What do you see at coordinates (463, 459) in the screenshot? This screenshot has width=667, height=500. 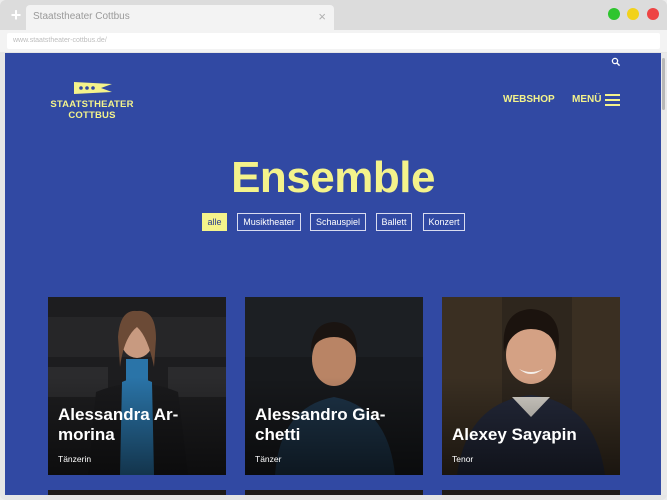 I see `artist-role: Tenor` at bounding box center [463, 459].